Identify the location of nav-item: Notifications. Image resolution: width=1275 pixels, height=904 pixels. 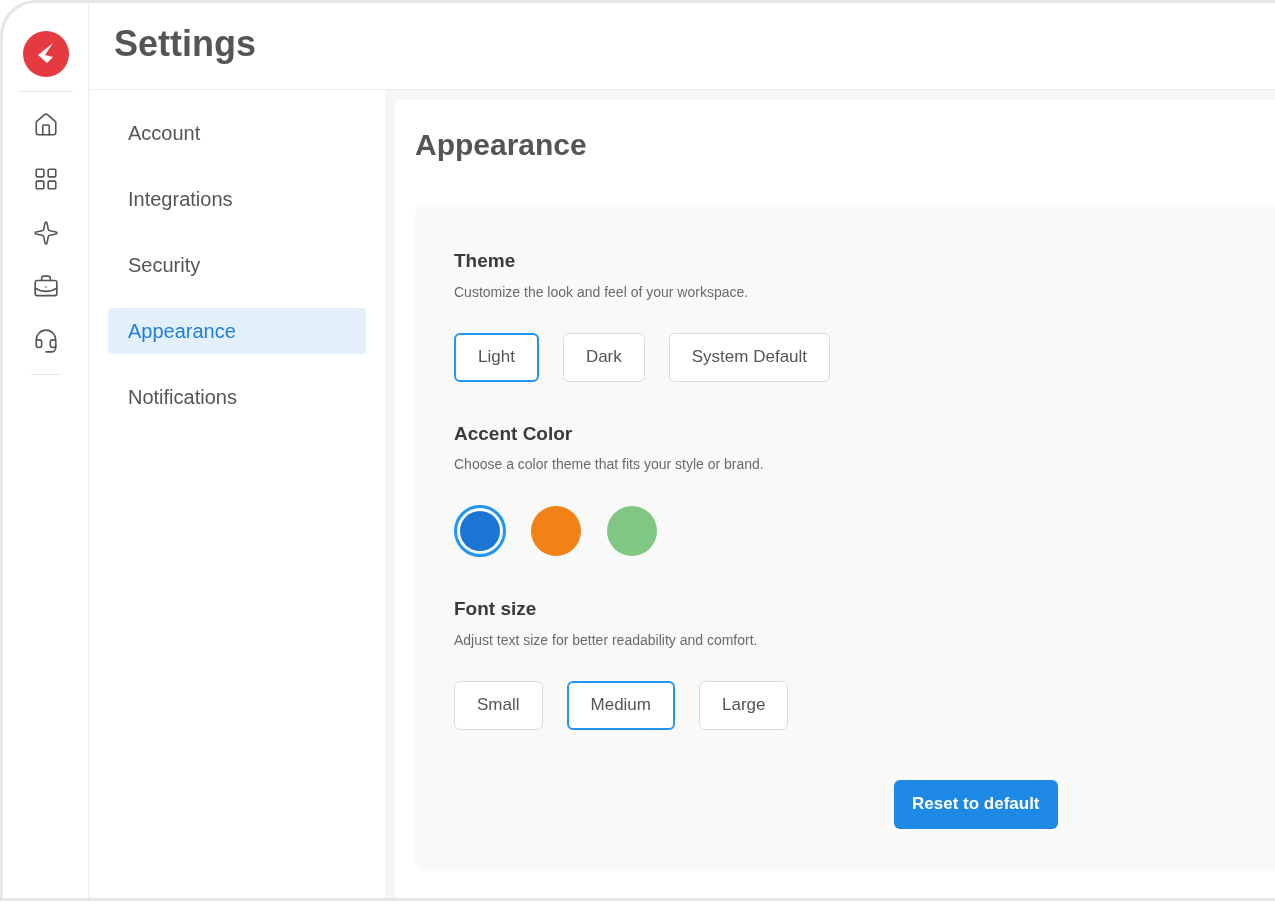
(237, 397).